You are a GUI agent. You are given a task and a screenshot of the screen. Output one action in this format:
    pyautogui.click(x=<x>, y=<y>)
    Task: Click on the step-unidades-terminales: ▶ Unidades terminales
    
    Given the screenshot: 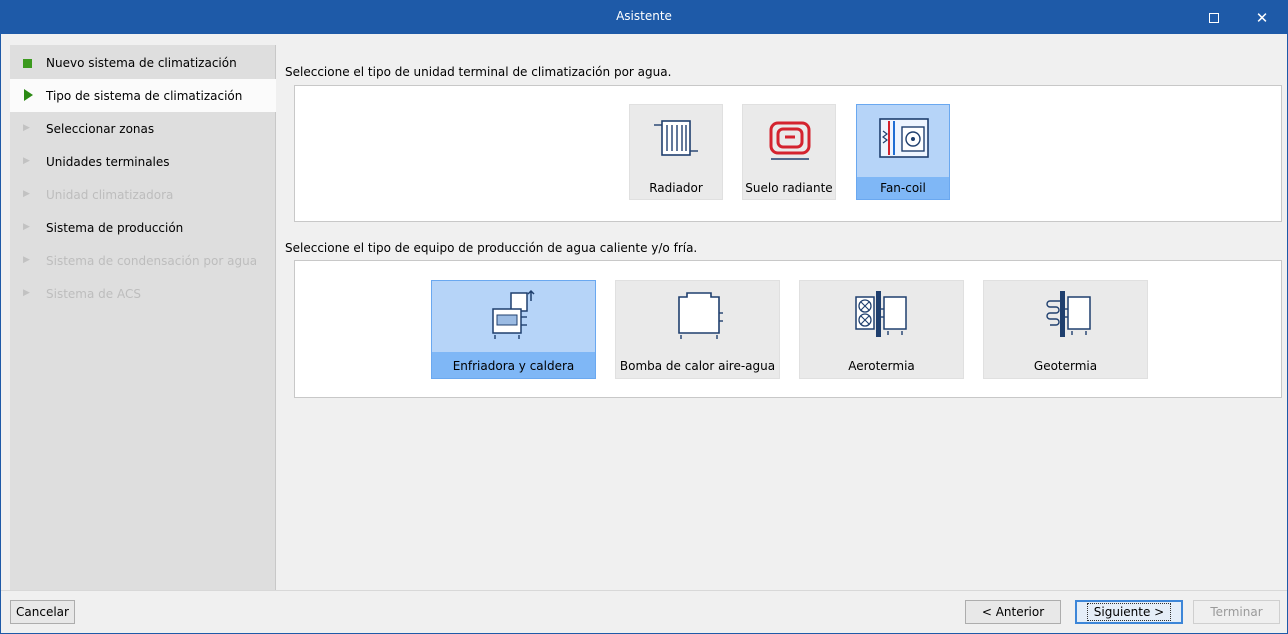 What is the action you would take?
    pyautogui.click(x=143, y=161)
    